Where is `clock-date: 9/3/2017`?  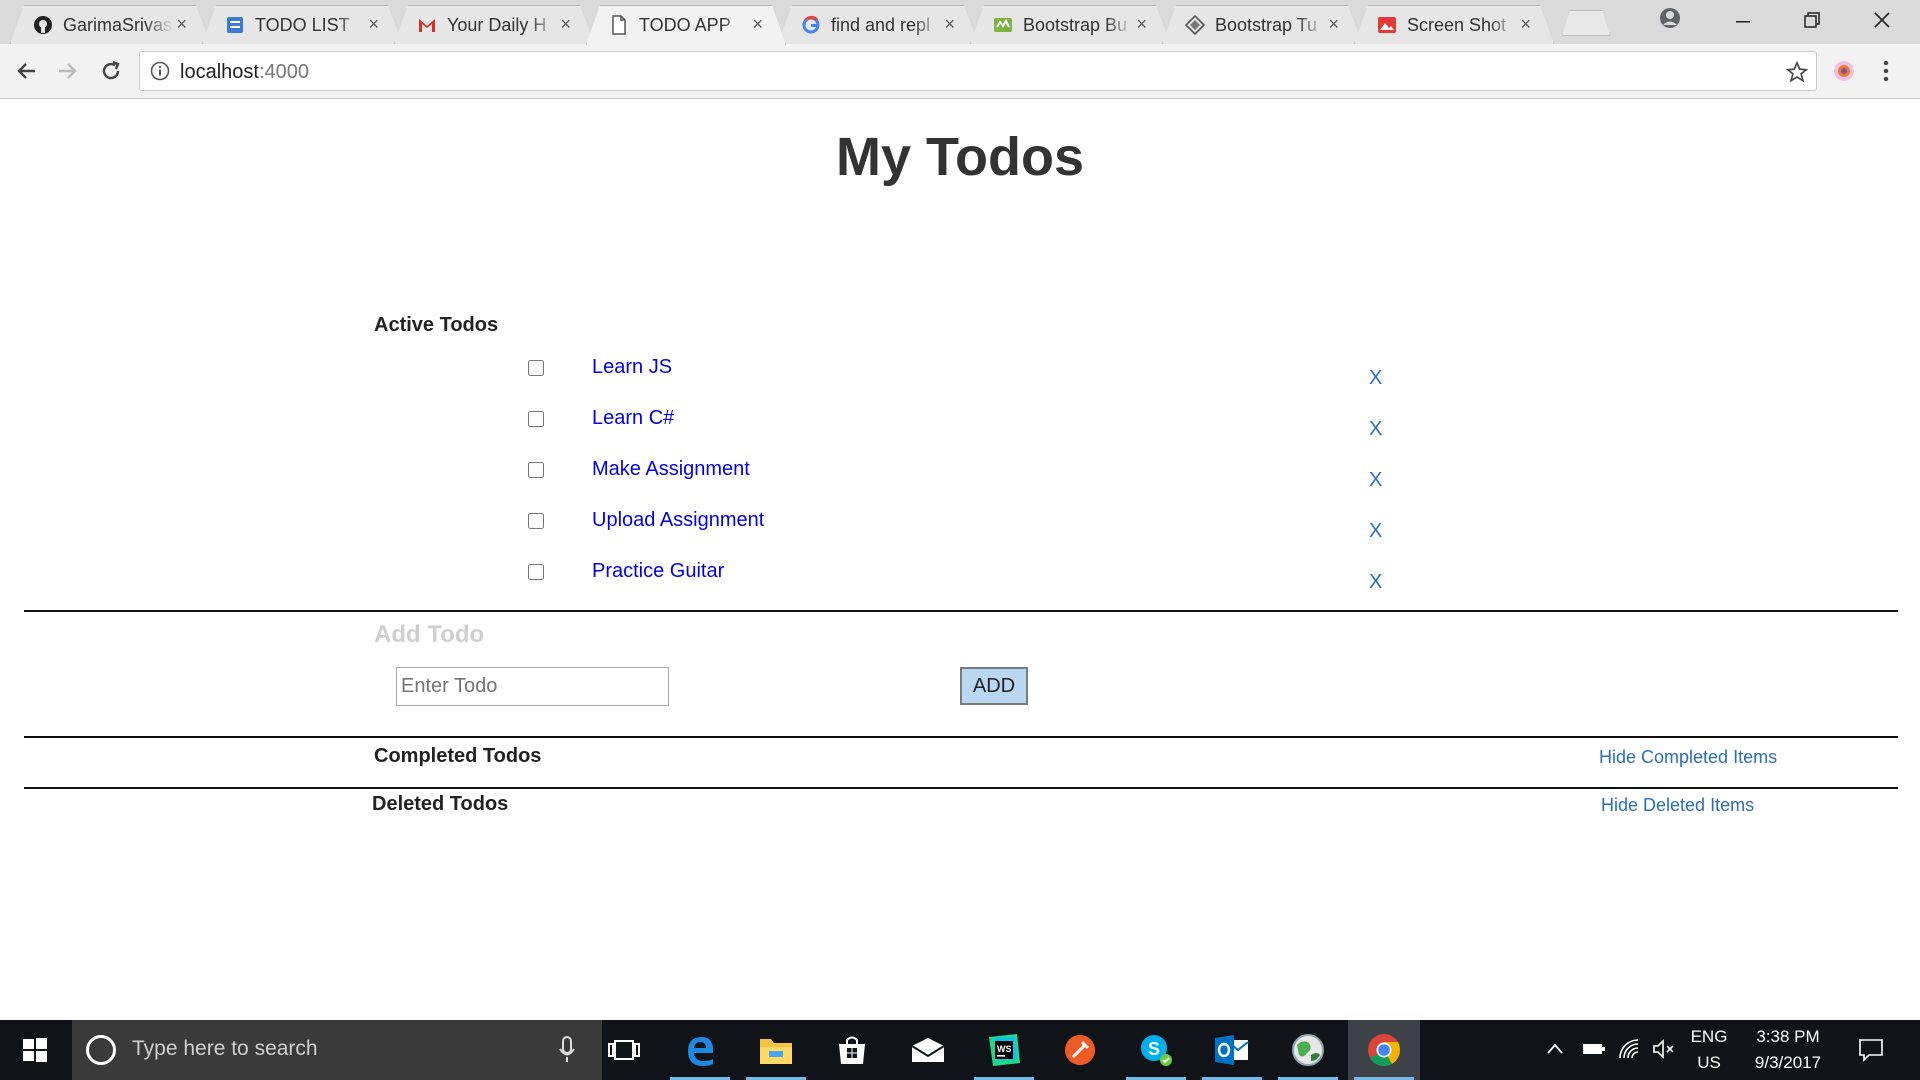 clock-date: 9/3/2017 is located at coordinates (1788, 1062).